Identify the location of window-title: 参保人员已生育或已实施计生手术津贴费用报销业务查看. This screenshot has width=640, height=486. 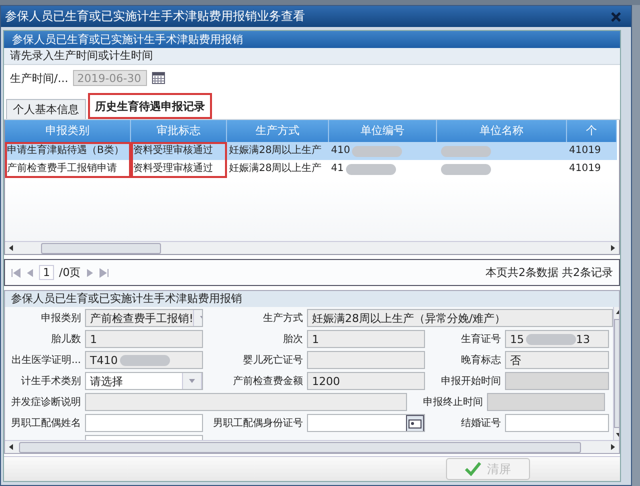
(155, 16).